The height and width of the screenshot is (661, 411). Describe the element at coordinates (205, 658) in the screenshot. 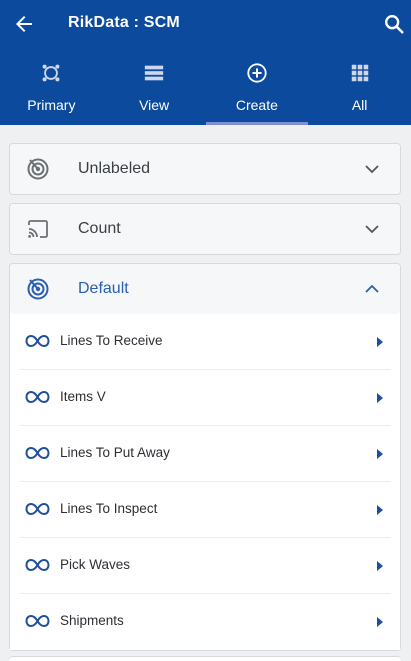

I see `next-panel-edge` at that location.